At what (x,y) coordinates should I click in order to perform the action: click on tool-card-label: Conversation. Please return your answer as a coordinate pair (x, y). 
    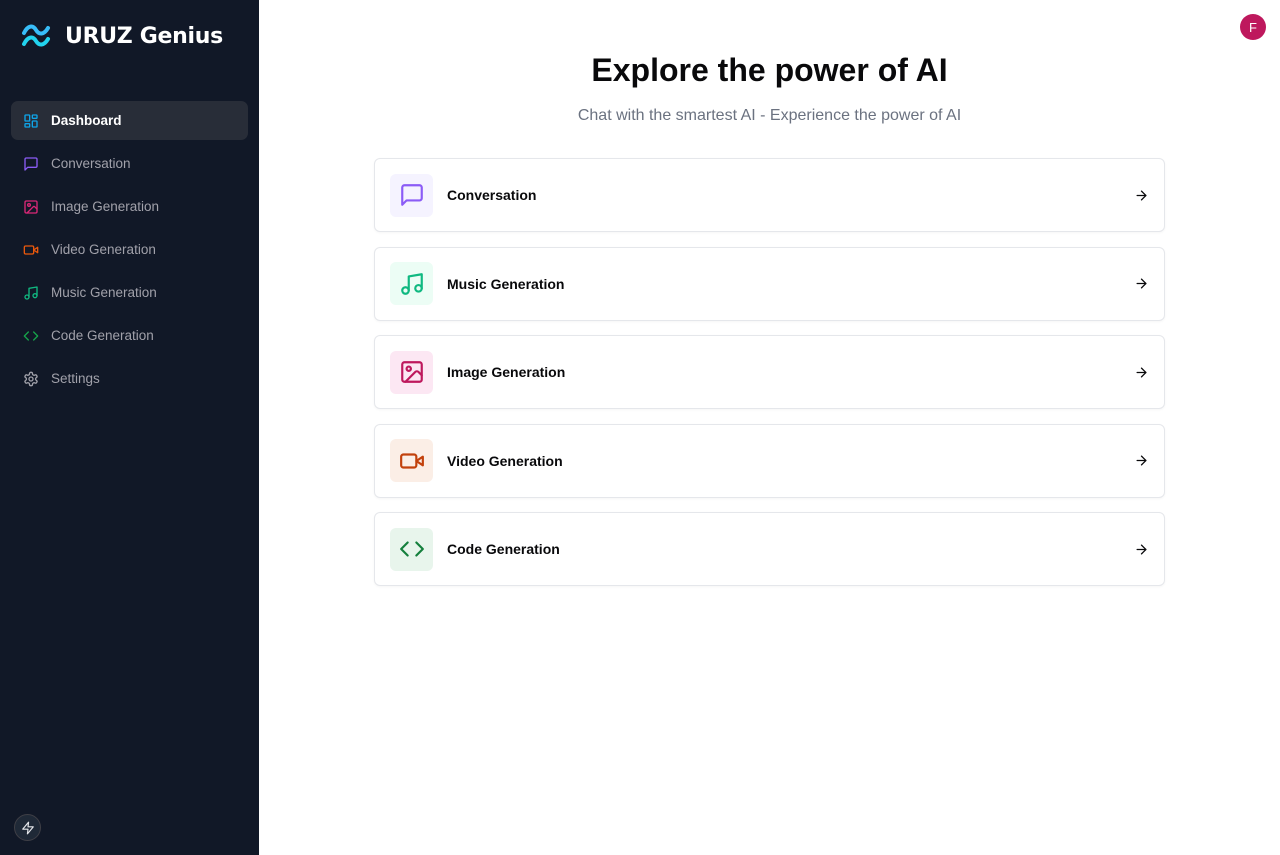
    Looking at the image, I should click on (492, 195).